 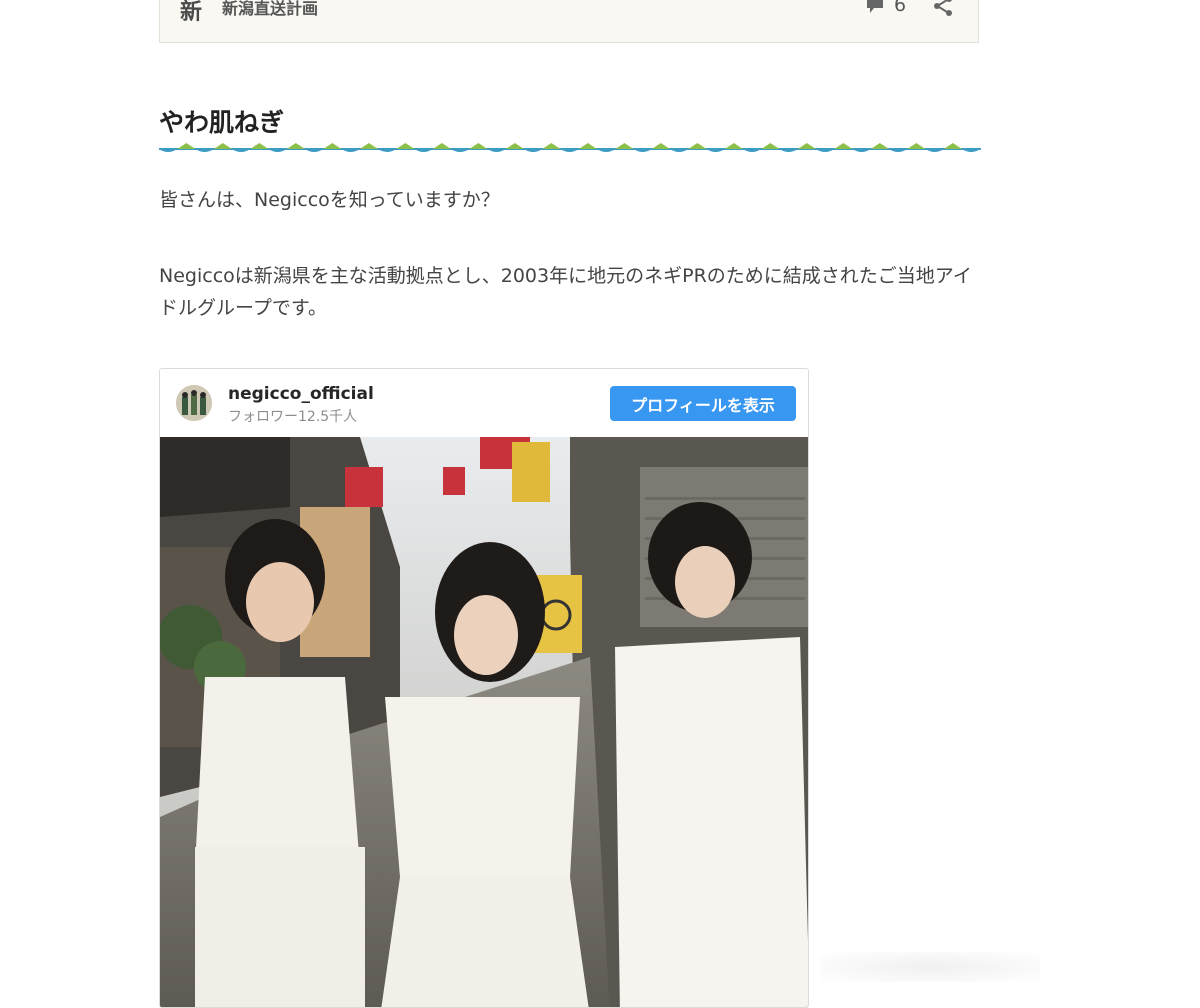 What do you see at coordinates (293, 417) in the screenshot?
I see `follower-count: フォロワー12.5千人` at bounding box center [293, 417].